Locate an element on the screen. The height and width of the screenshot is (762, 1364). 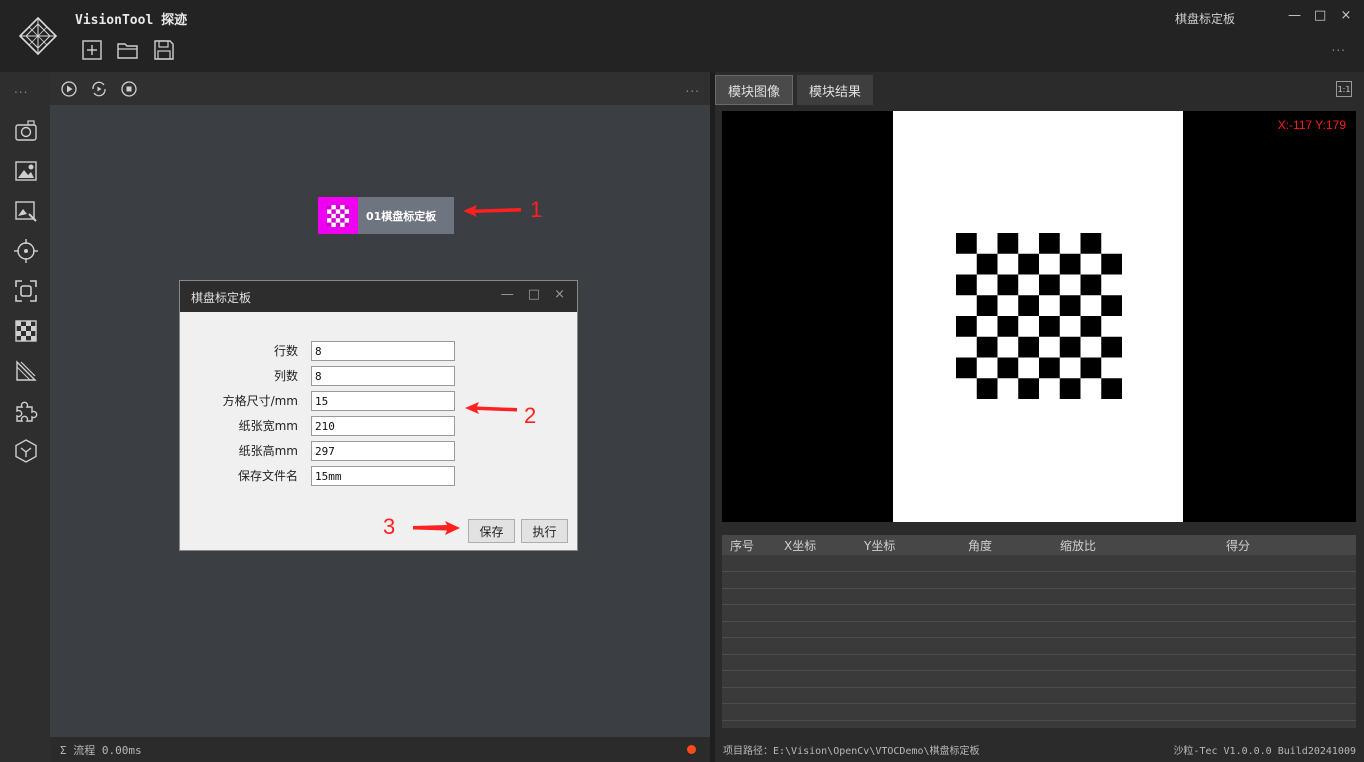
image-edit-icon is located at coordinates (26, 211).